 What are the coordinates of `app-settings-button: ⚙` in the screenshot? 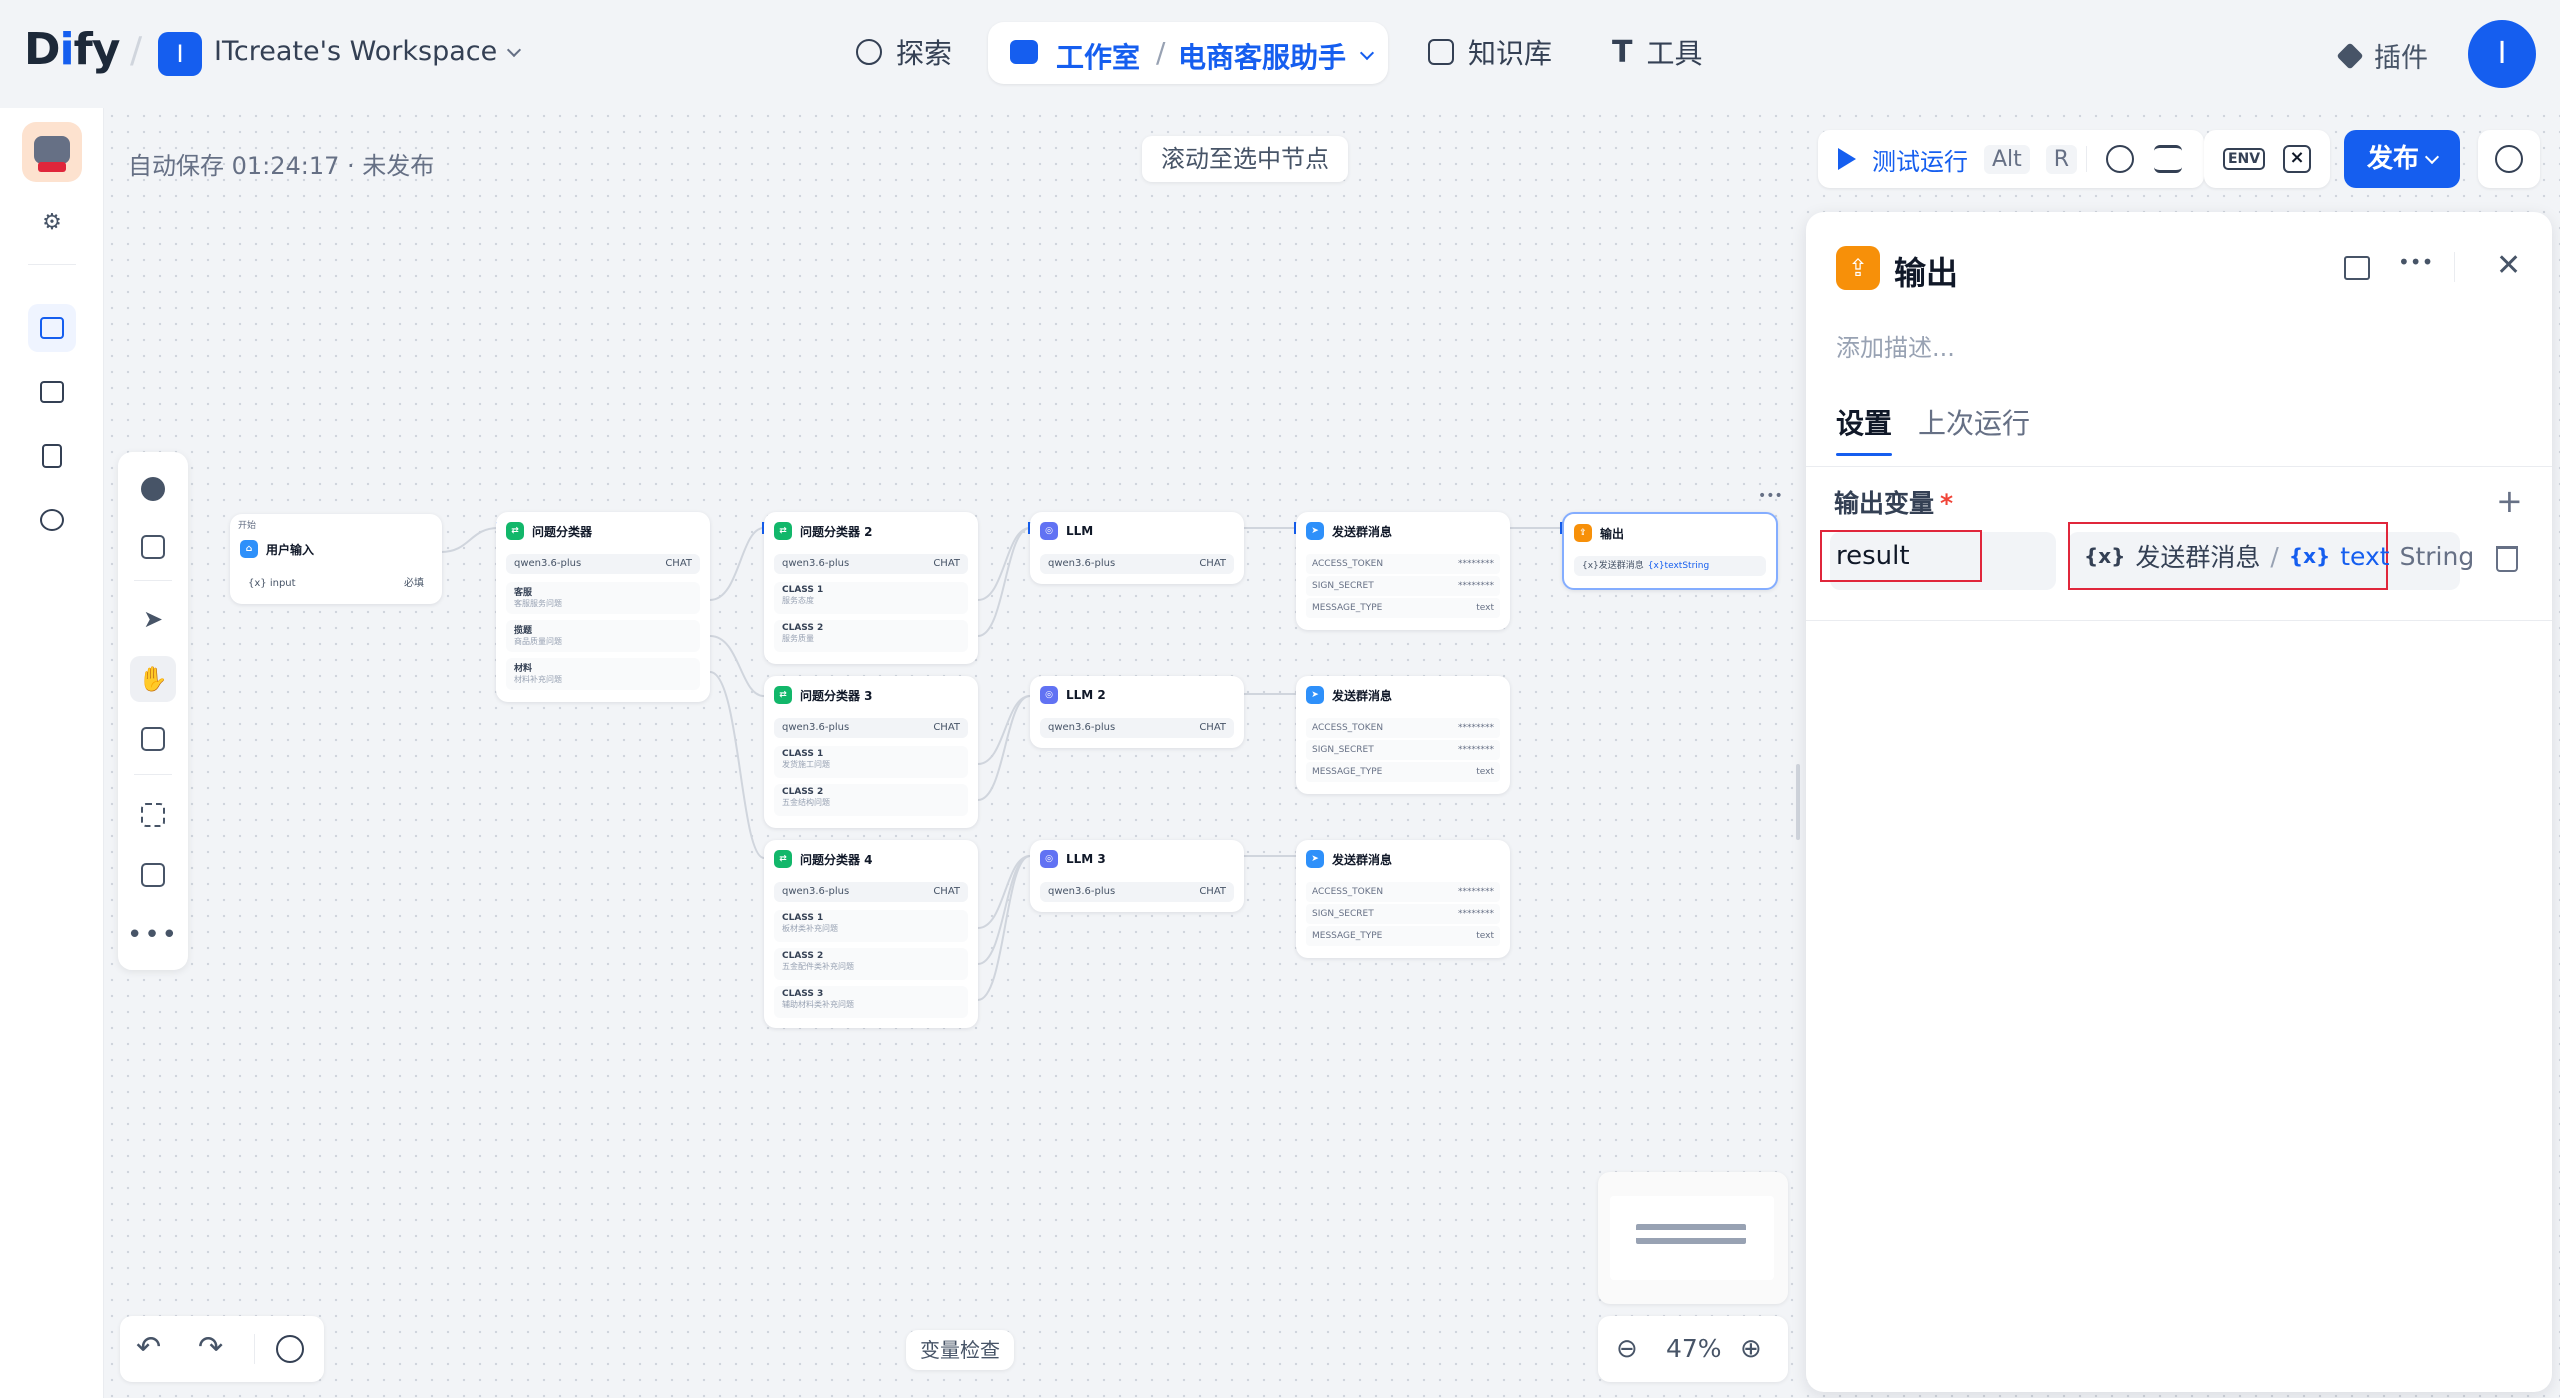 It's located at (52, 222).